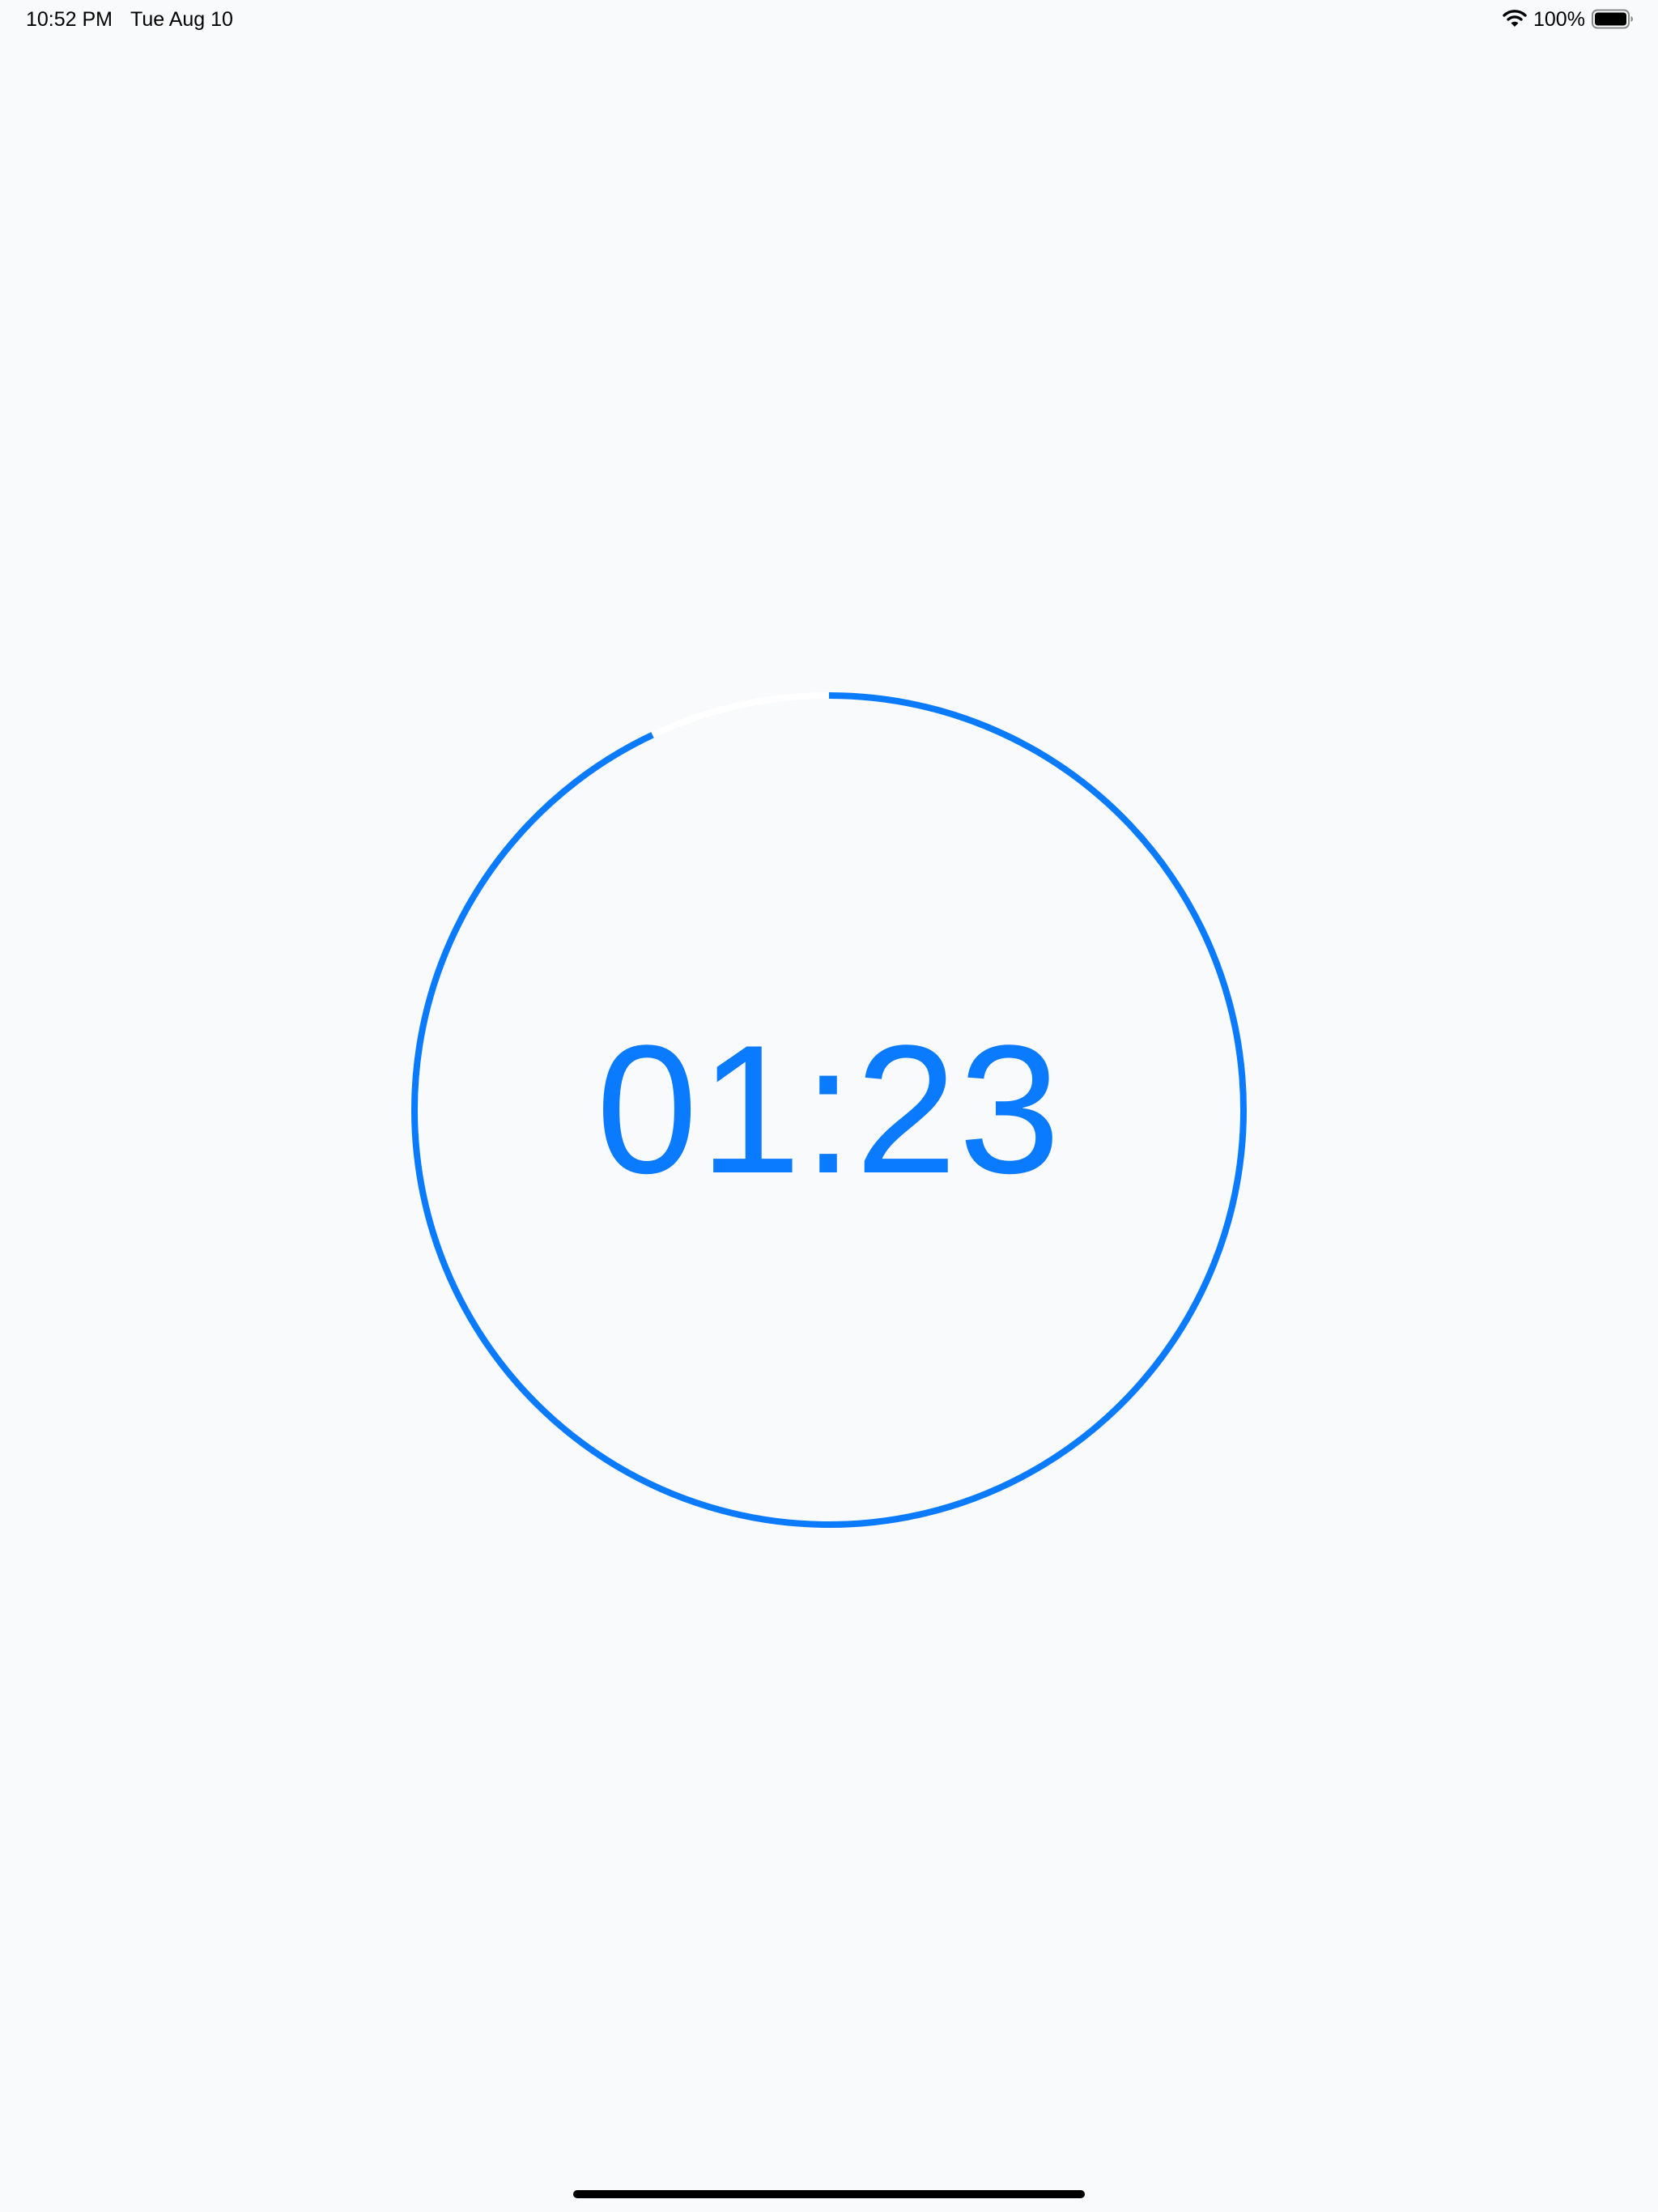 Image resolution: width=1658 pixels, height=2212 pixels. I want to click on home-indicator, so click(829, 2194).